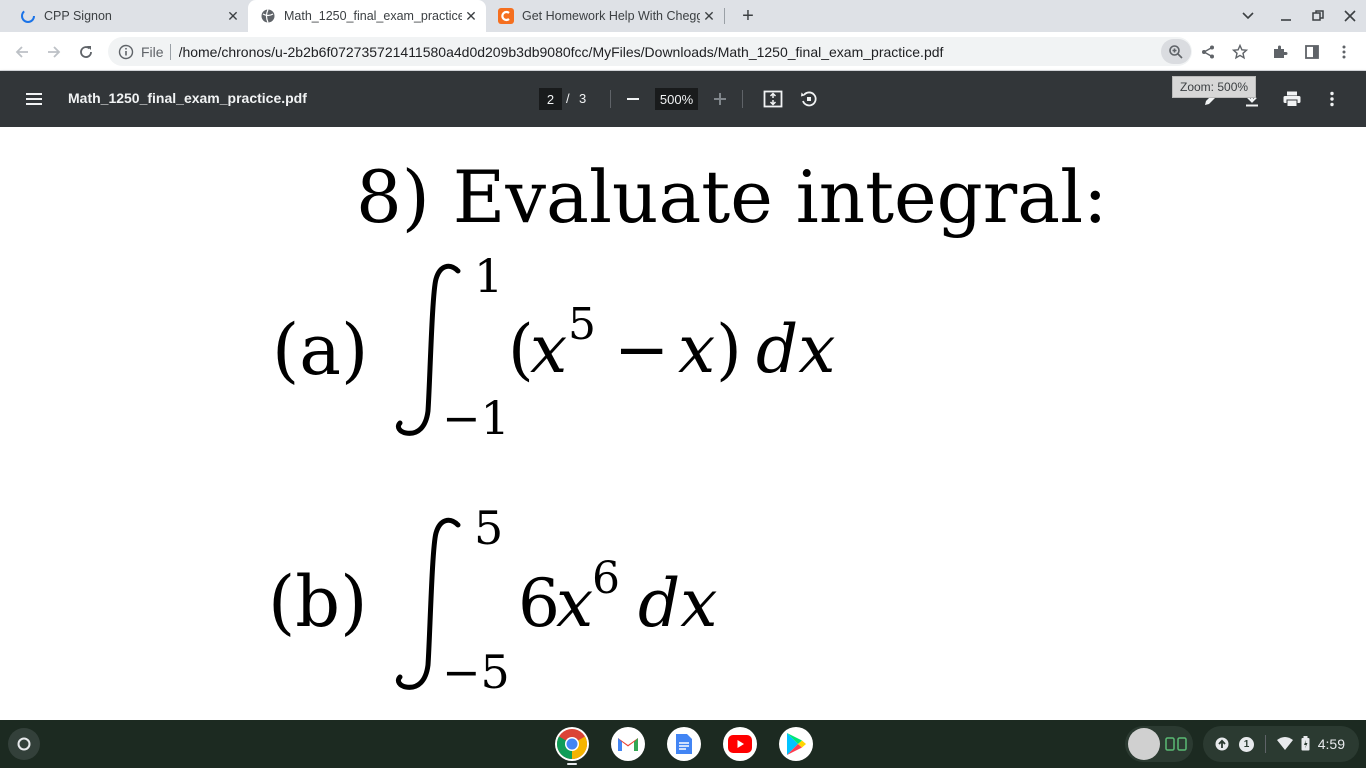 The height and width of the screenshot is (768, 1366). I want to click on tab-search-button, so click(1248, 16).